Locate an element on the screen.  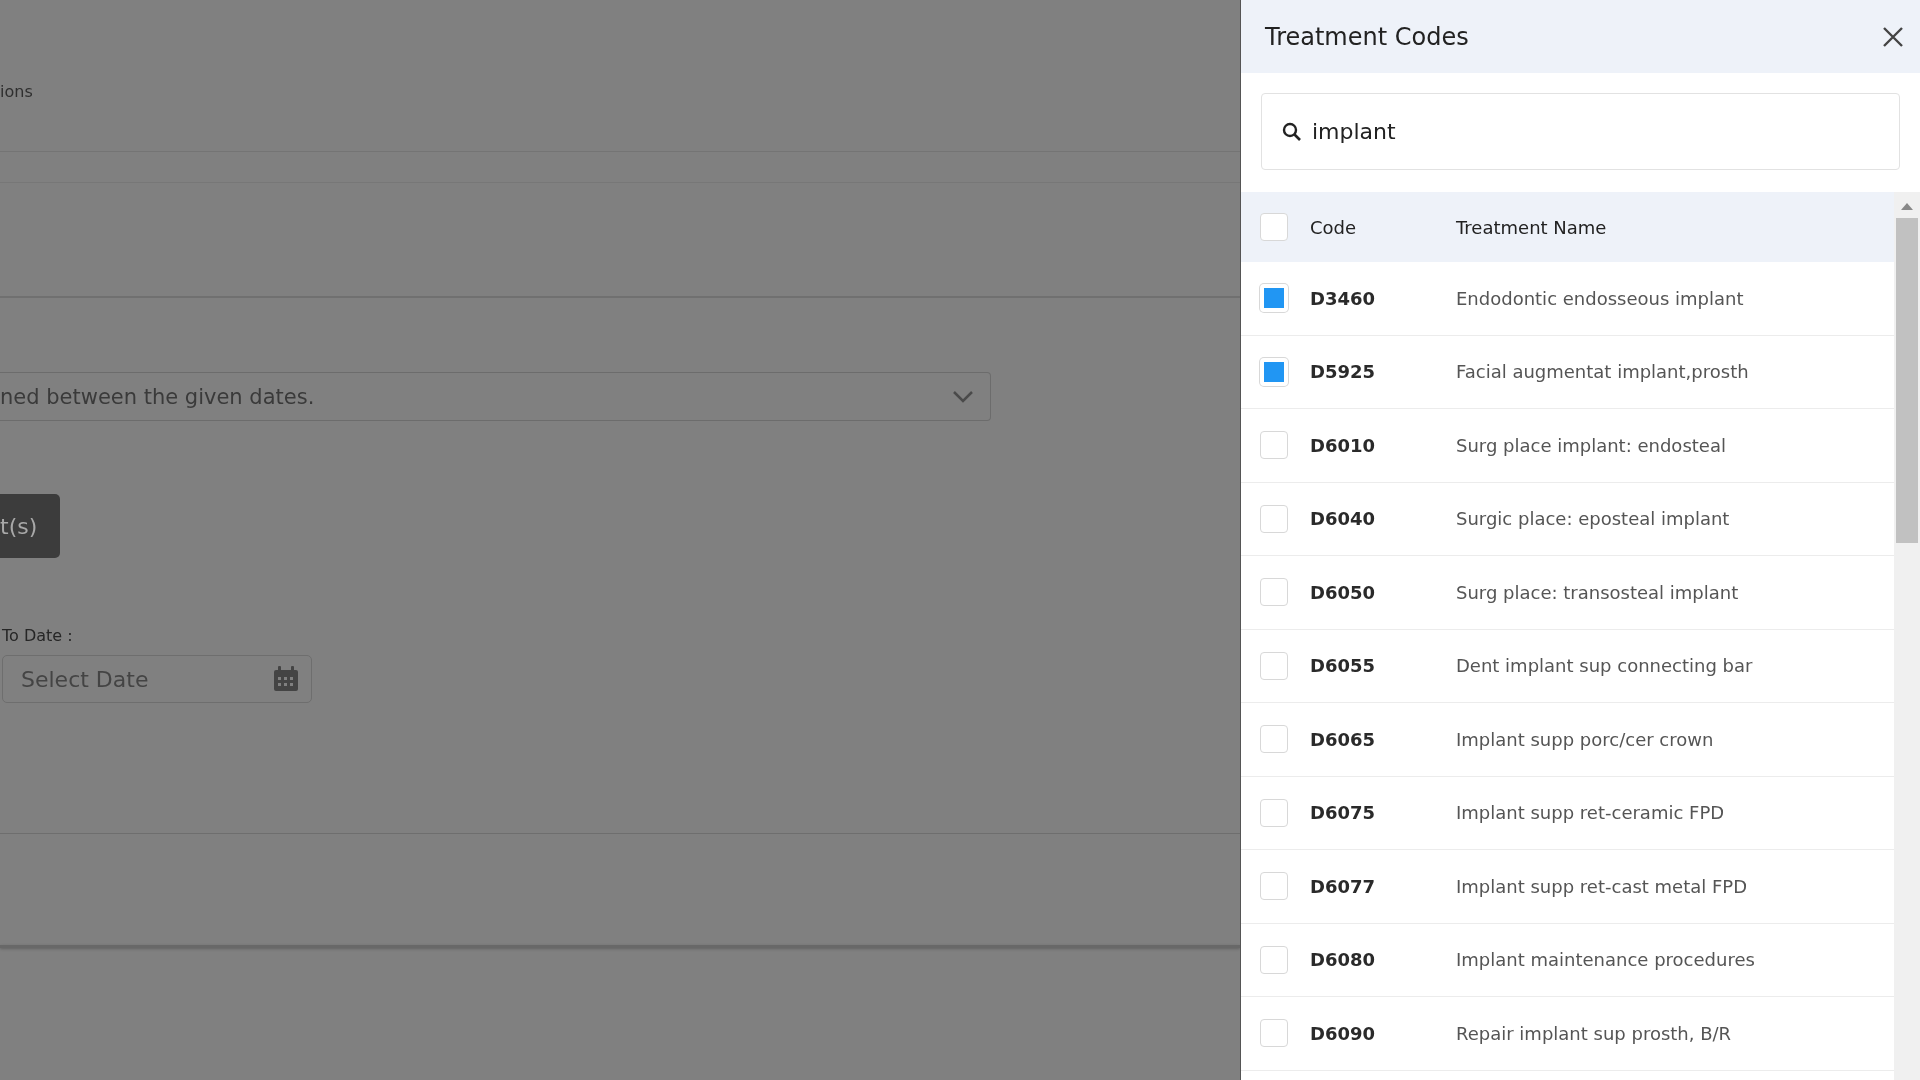
search-field: implant is located at coordinates (1580, 131).